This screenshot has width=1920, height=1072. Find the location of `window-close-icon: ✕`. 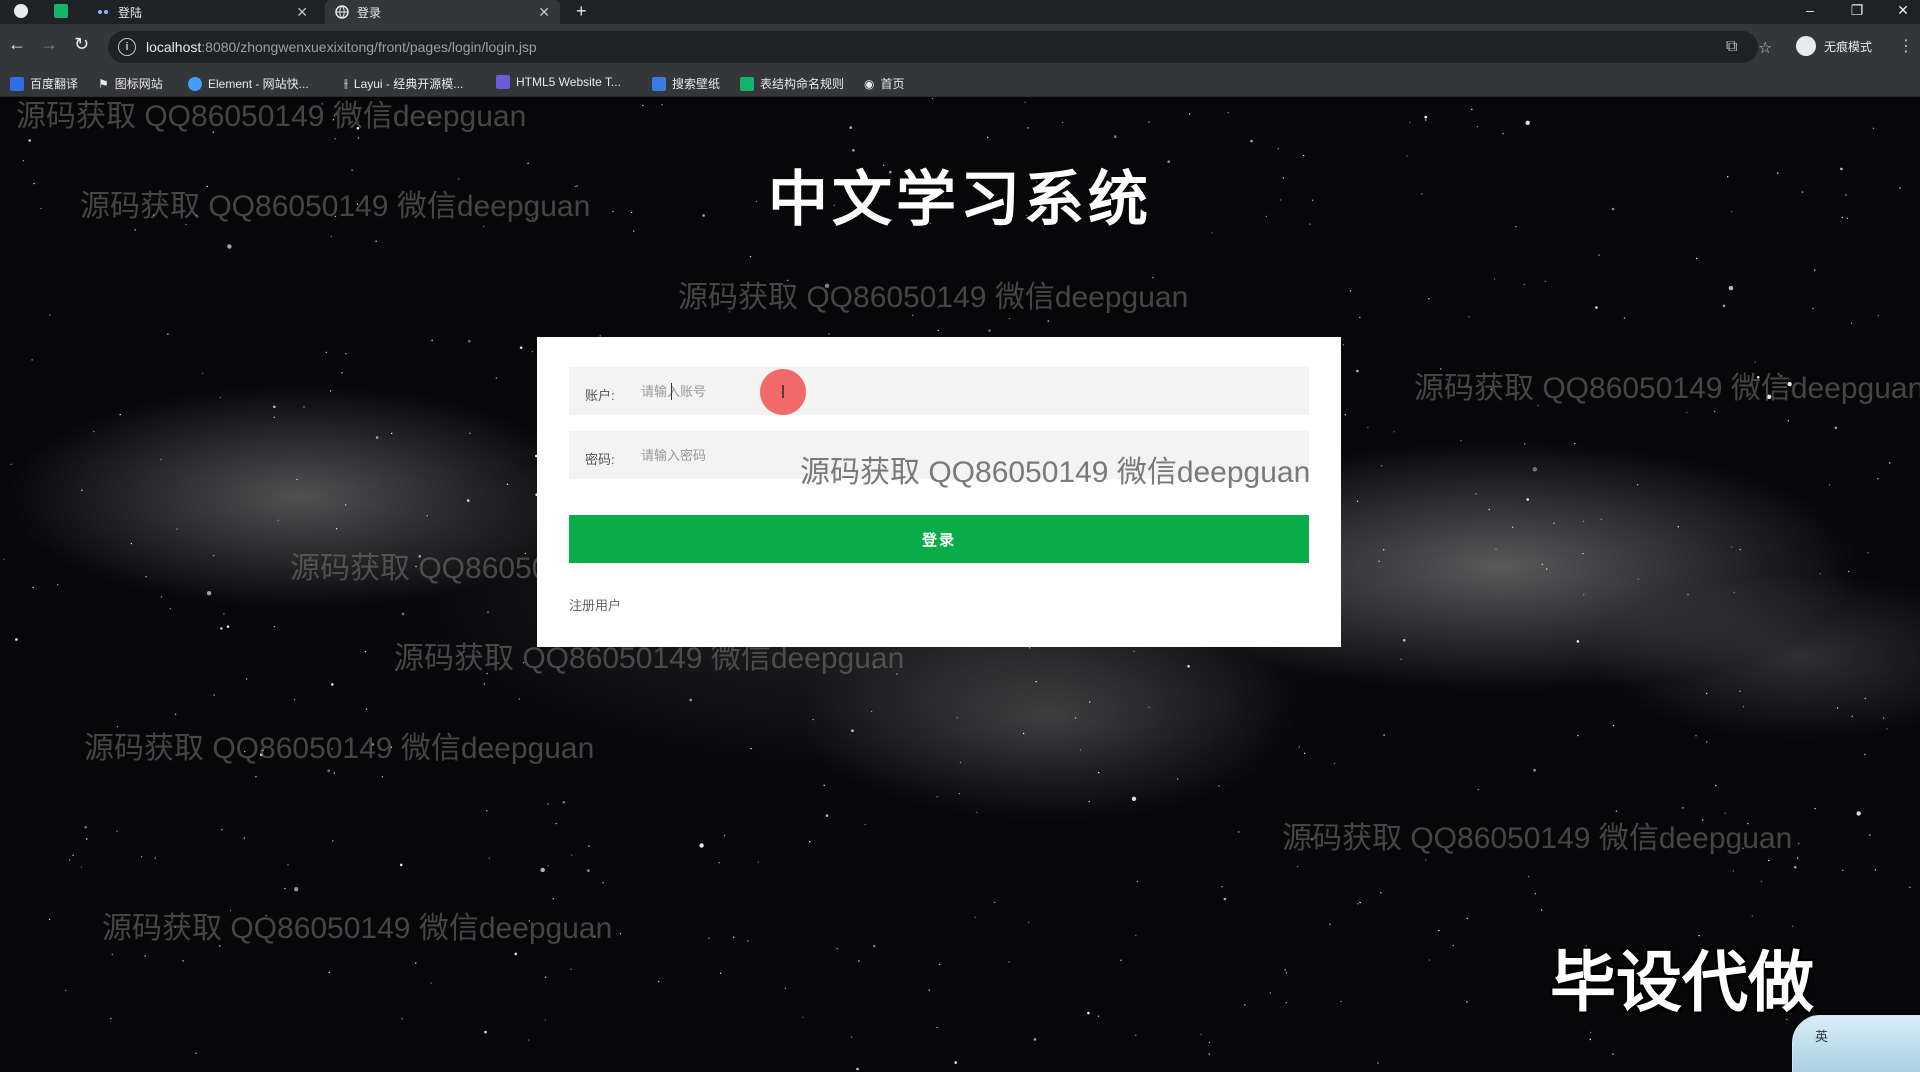

window-close-icon: ✕ is located at coordinates (1903, 10).